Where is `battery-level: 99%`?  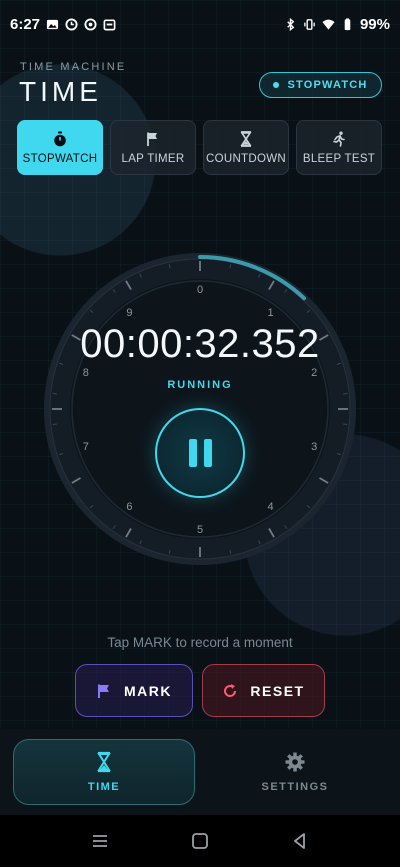
battery-level: 99% is located at coordinates (374, 24).